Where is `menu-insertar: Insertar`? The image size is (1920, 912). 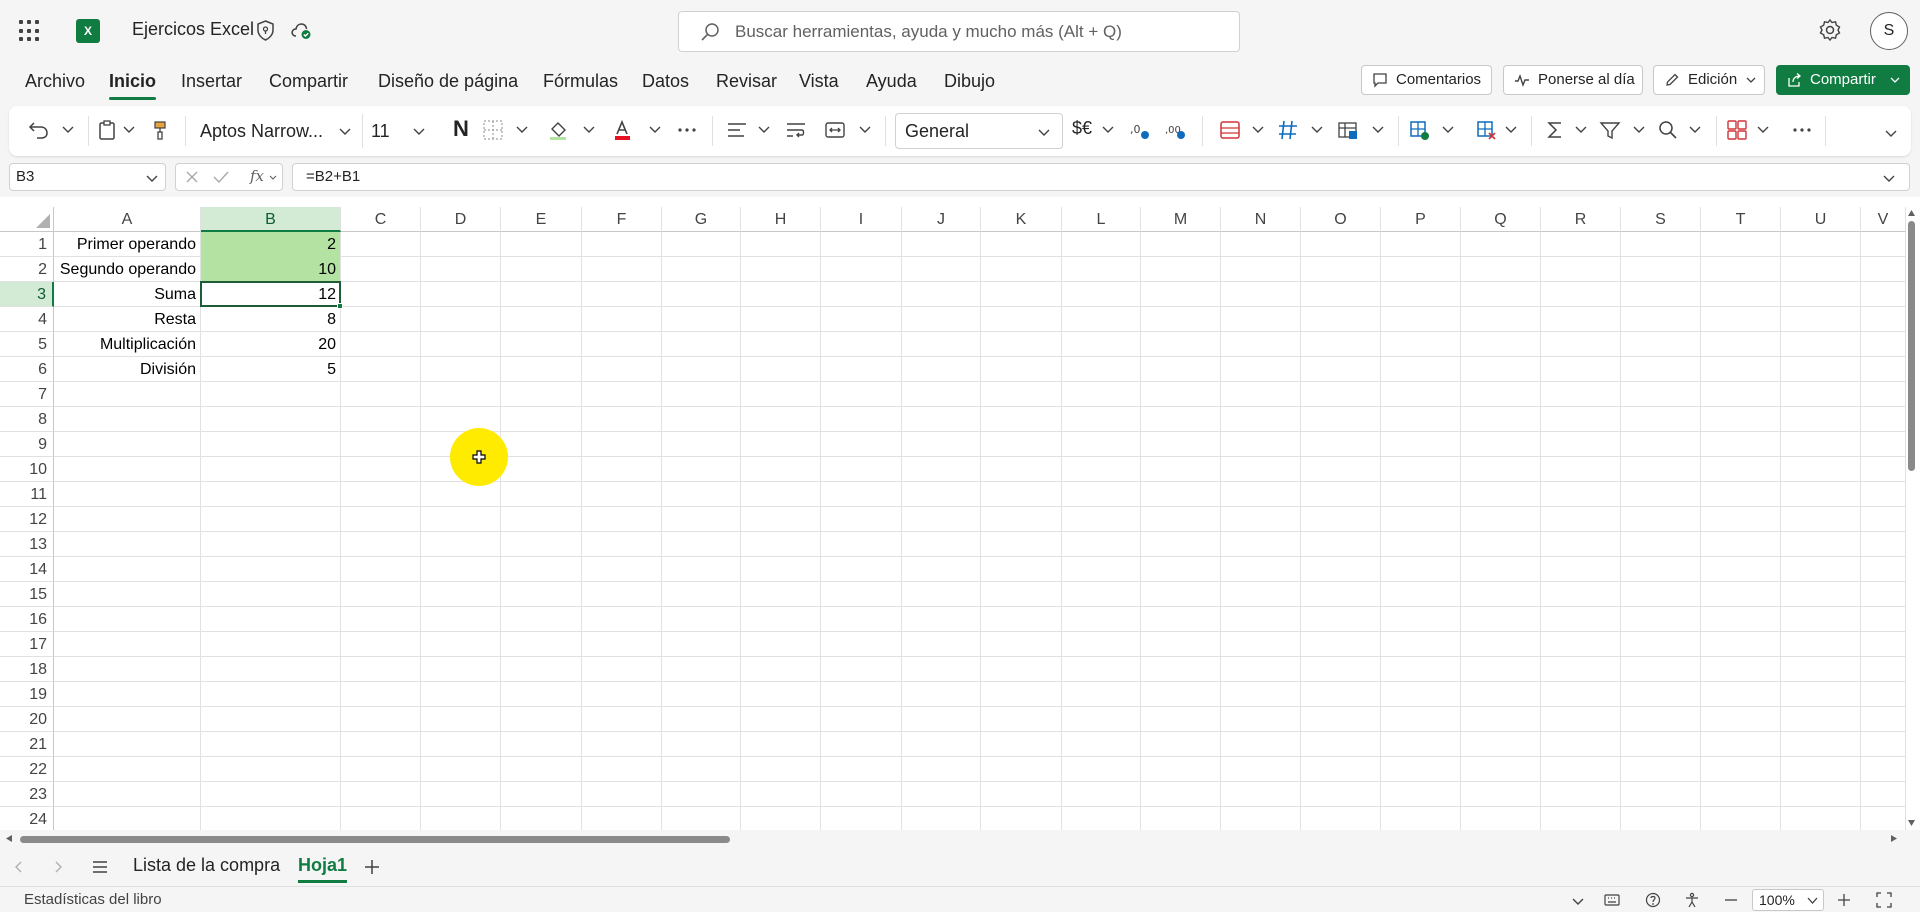
menu-insertar: Insertar is located at coordinates (211, 81).